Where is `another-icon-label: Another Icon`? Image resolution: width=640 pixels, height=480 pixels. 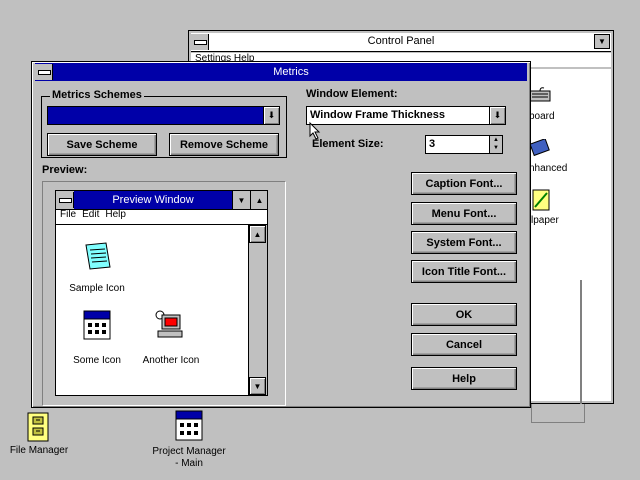 another-icon-label: Another Icon is located at coordinates (171, 360).